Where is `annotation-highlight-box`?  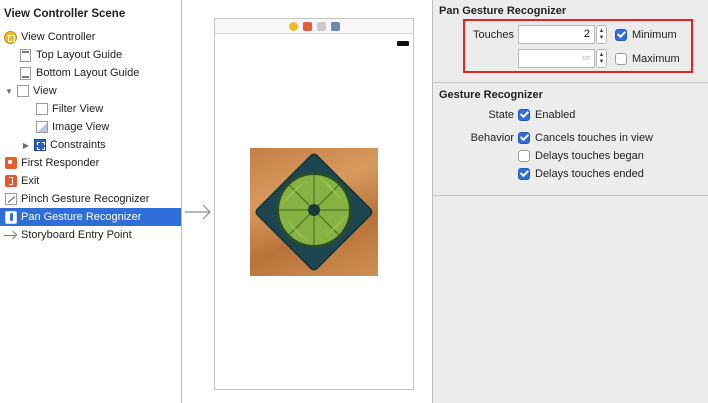
annotation-highlight-box is located at coordinates (578, 46).